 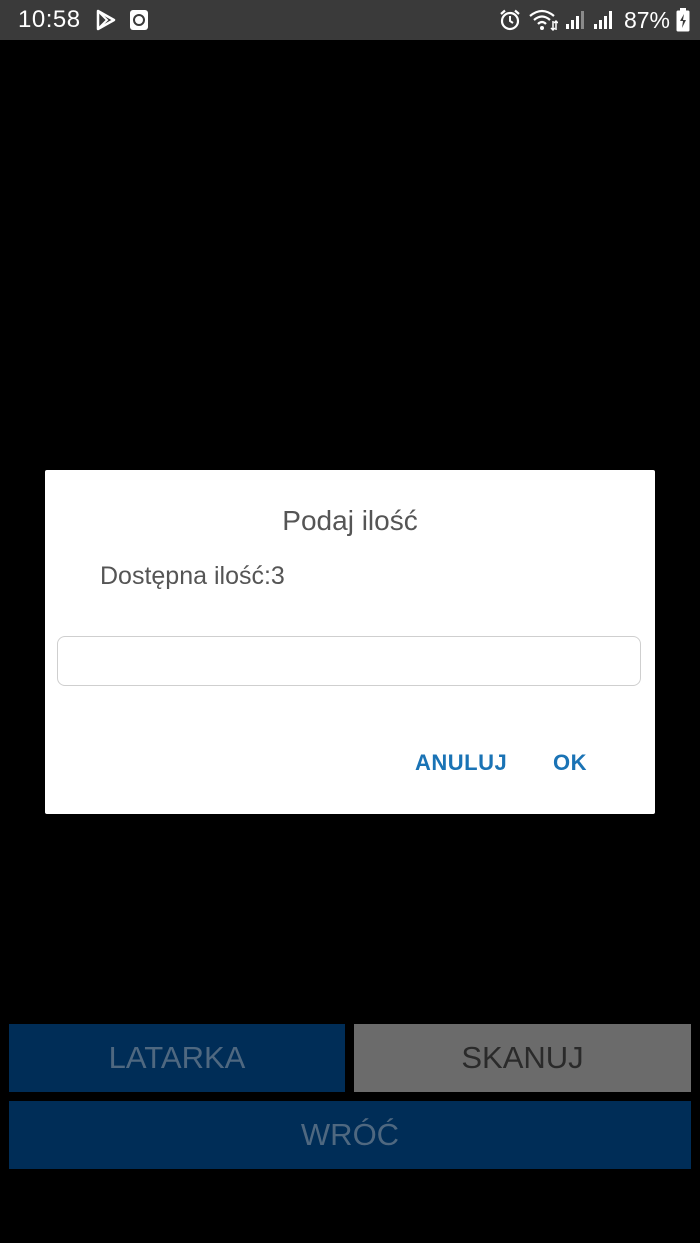 I want to click on play-store-icon, so click(x=106, y=20).